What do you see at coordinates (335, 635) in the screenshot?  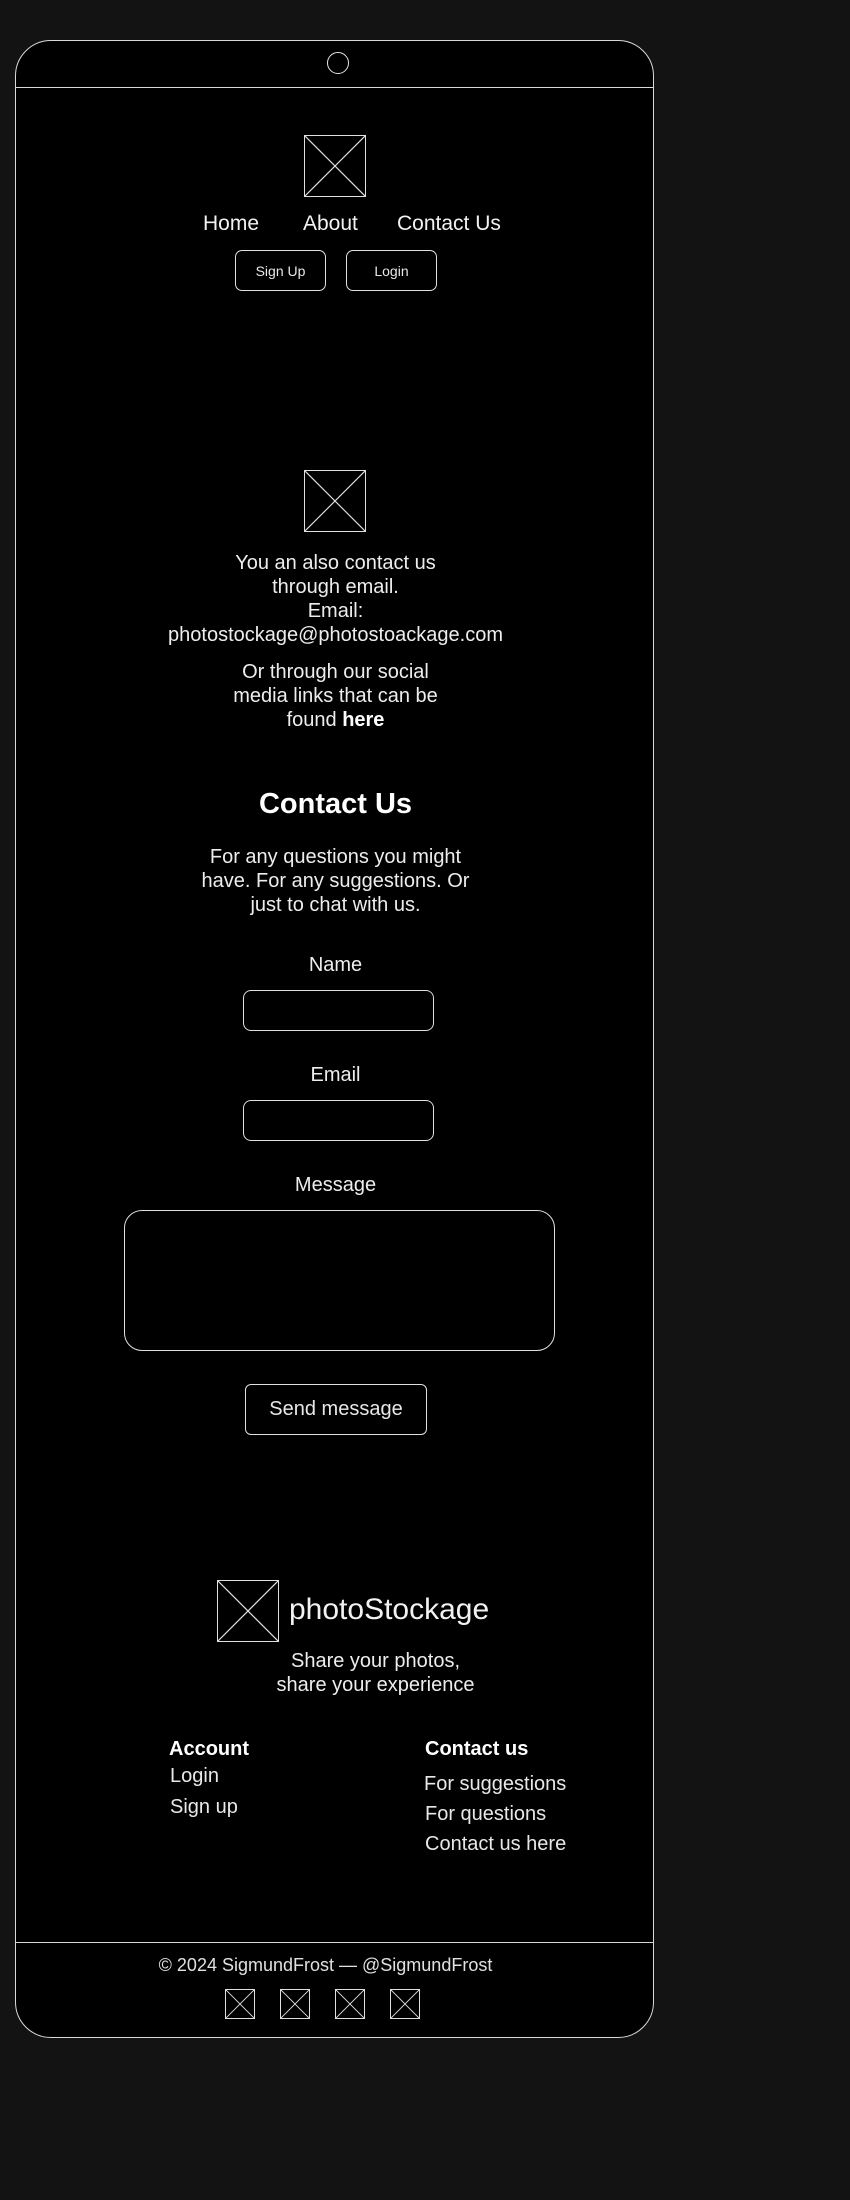 I see `contact-email: photostockage@photostoackage.com` at bounding box center [335, 635].